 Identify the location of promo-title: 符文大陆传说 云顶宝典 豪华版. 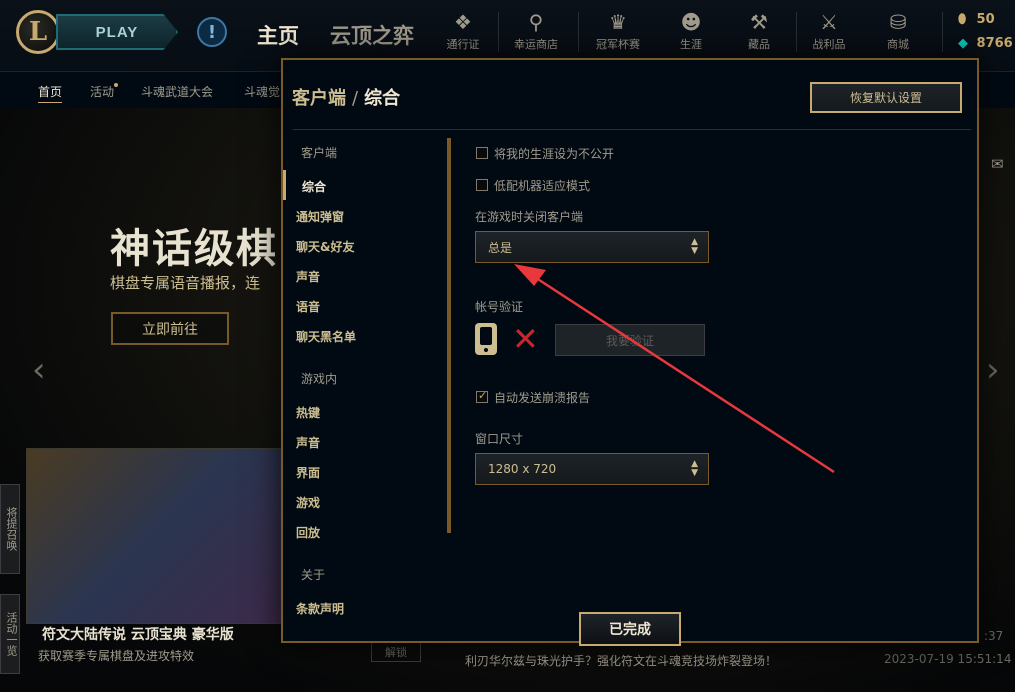
(138, 635).